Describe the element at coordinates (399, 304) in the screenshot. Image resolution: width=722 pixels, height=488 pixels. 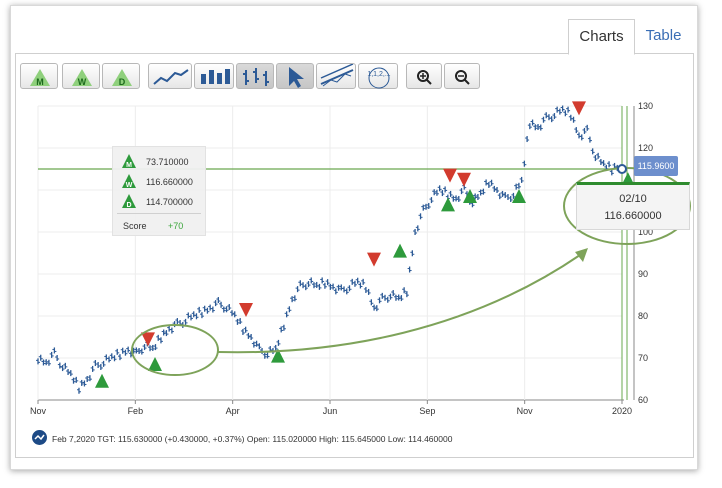
I see `annotation-arrow` at that location.